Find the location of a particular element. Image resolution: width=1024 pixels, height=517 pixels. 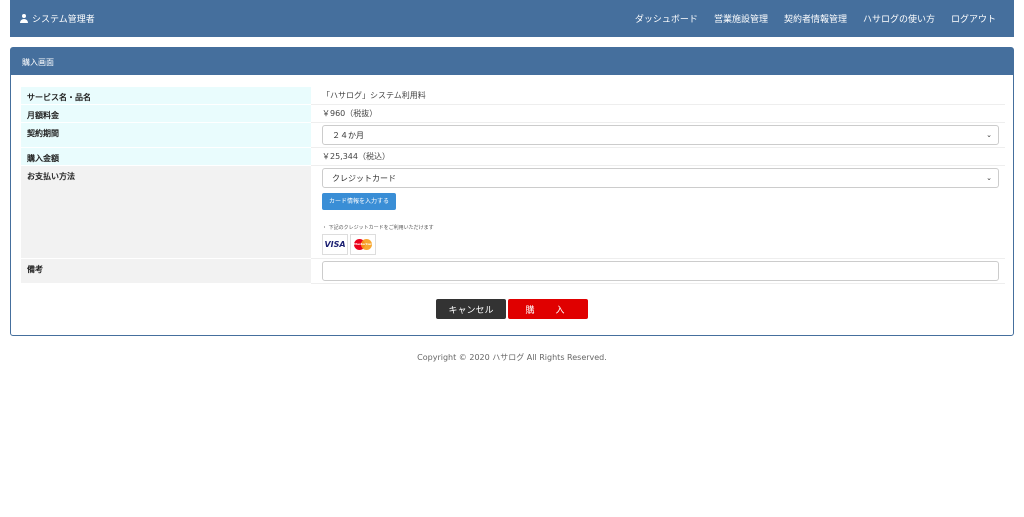

monthly-label: 月額料金 is located at coordinates (166, 113).